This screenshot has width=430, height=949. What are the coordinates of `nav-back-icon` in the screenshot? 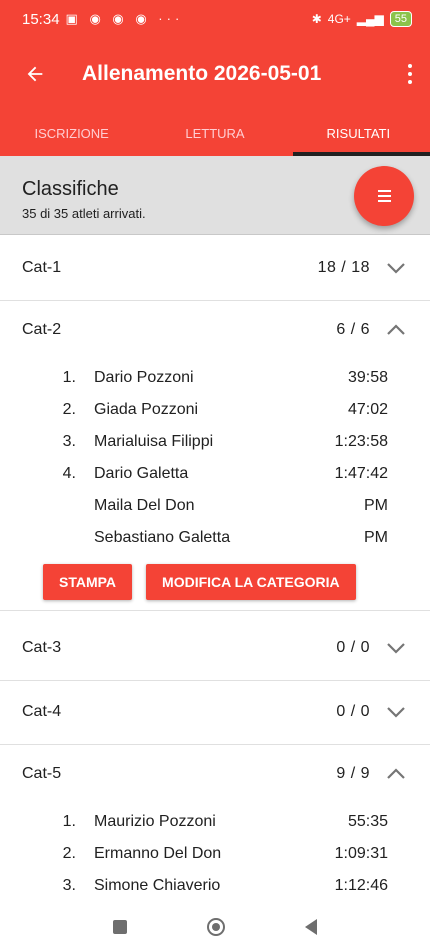 It's located at (311, 927).